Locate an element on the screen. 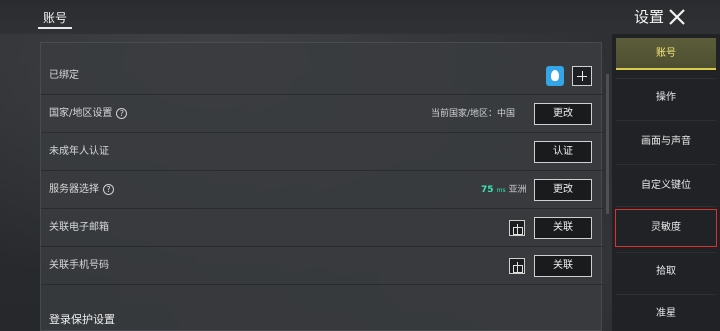 This screenshot has height=331, width=720. qq-icon is located at coordinates (555, 76).